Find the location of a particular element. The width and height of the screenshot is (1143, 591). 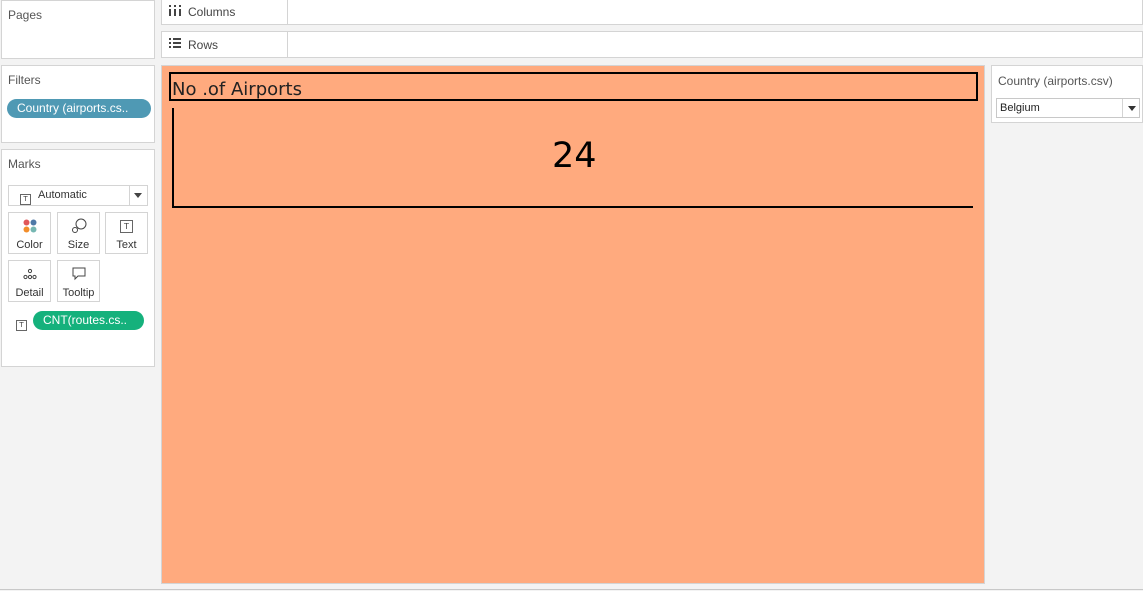

color-button: Color is located at coordinates (29, 233).